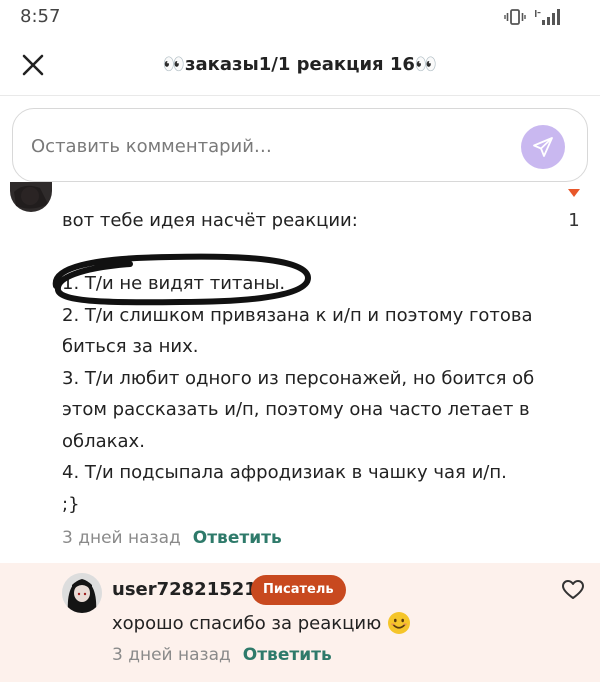 The width and height of the screenshot is (600, 682). I want to click on comment-input, so click(266, 146).